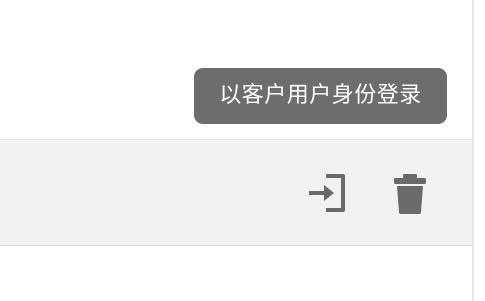 Image resolution: width=485 pixels, height=301 pixels. I want to click on login-as-customer-tooltip: 以客户用户身份登录, so click(320, 96).